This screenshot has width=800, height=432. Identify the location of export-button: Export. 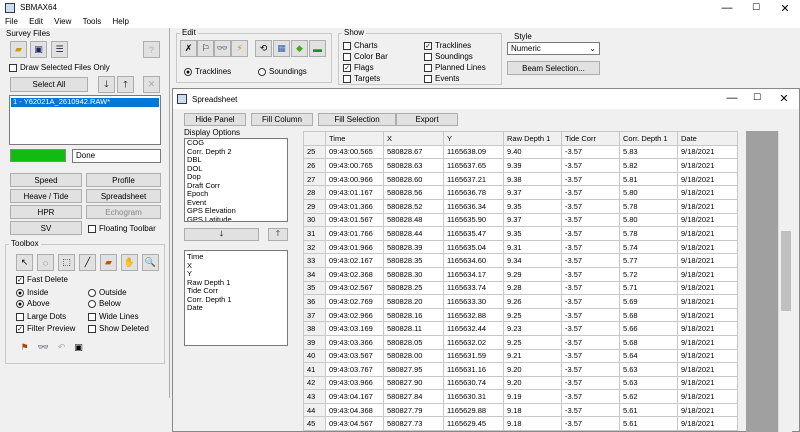
(427, 119).